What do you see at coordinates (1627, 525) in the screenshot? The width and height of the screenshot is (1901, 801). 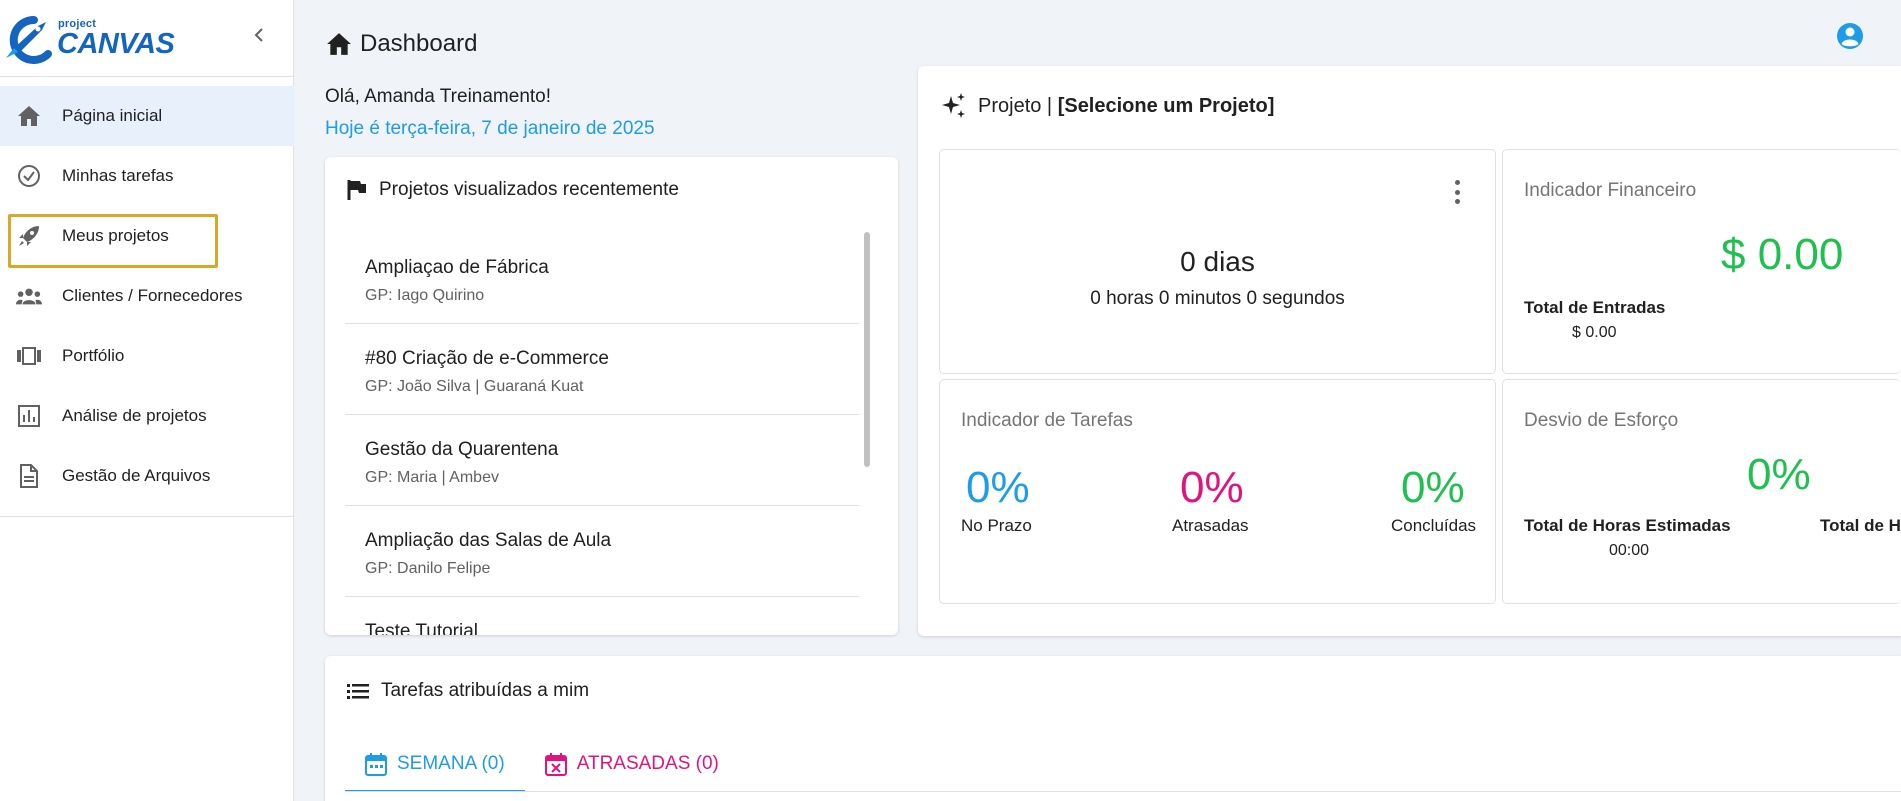 I see `estimated-hours-label: Total de Horas Estimadas` at bounding box center [1627, 525].